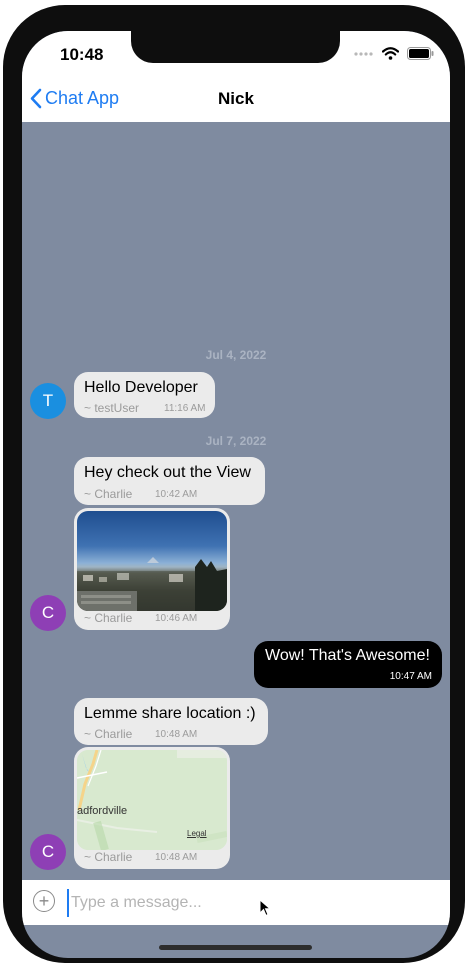 The height and width of the screenshot is (968, 472). What do you see at coordinates (82, 54) in the screenshot?
I see `status-time: 10:48` at bounding box center [82, 54].